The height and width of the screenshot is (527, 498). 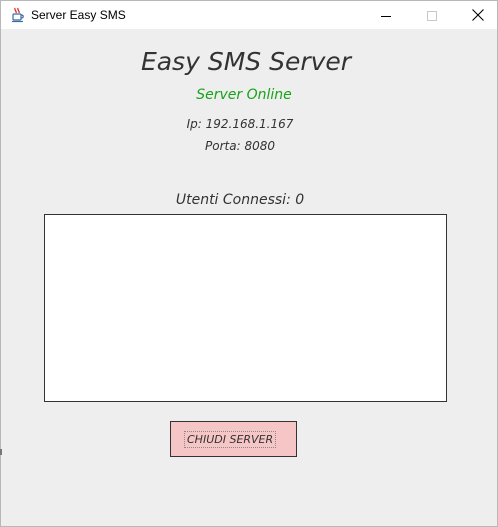 What do you see at coordinates (78, 15) in the screenshot?
I see `window-title: Server Easy SMS` at bounding box center [78, 15].